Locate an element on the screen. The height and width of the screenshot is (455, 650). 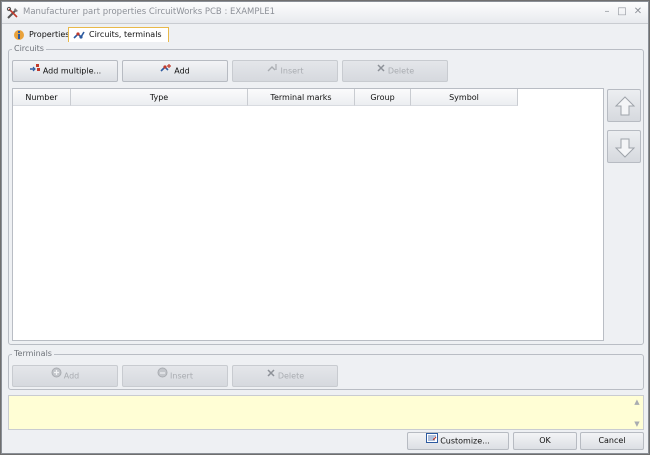
insert-terminal-button: Insert is located at coordinates (175, 376).